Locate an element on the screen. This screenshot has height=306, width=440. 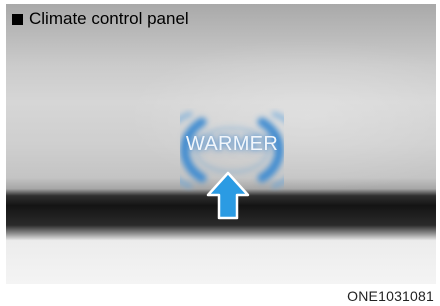
warmer-button: WARMER is located at coordinates (232, 144).